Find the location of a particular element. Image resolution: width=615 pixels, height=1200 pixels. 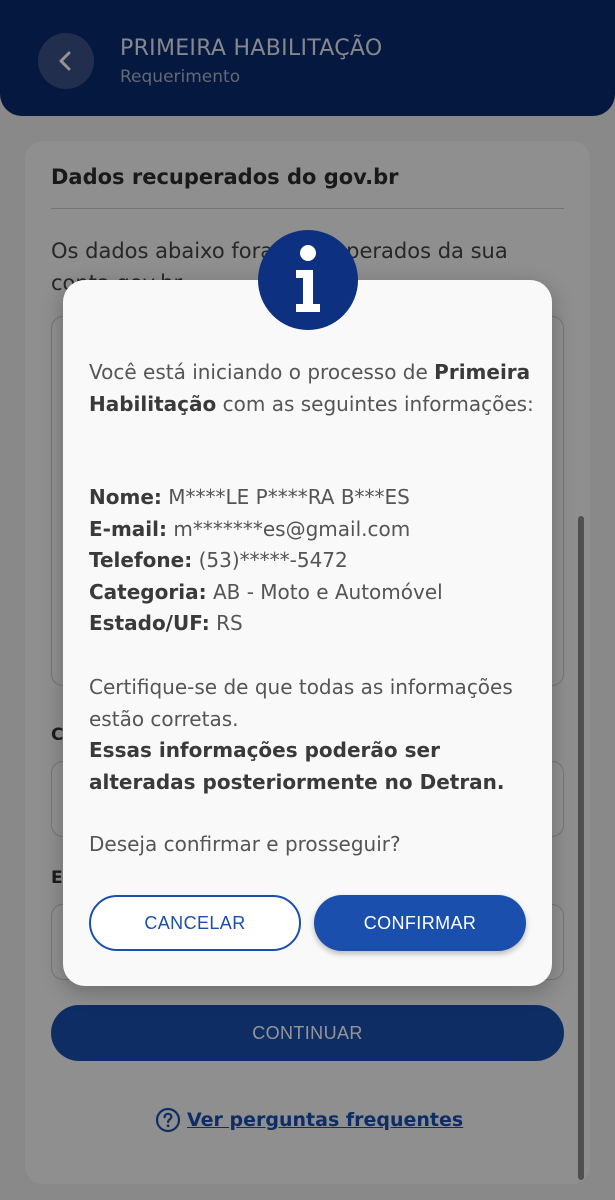

data-row-email: E-mail: m*******es@gmail.com is located at coordinates (314, 530).